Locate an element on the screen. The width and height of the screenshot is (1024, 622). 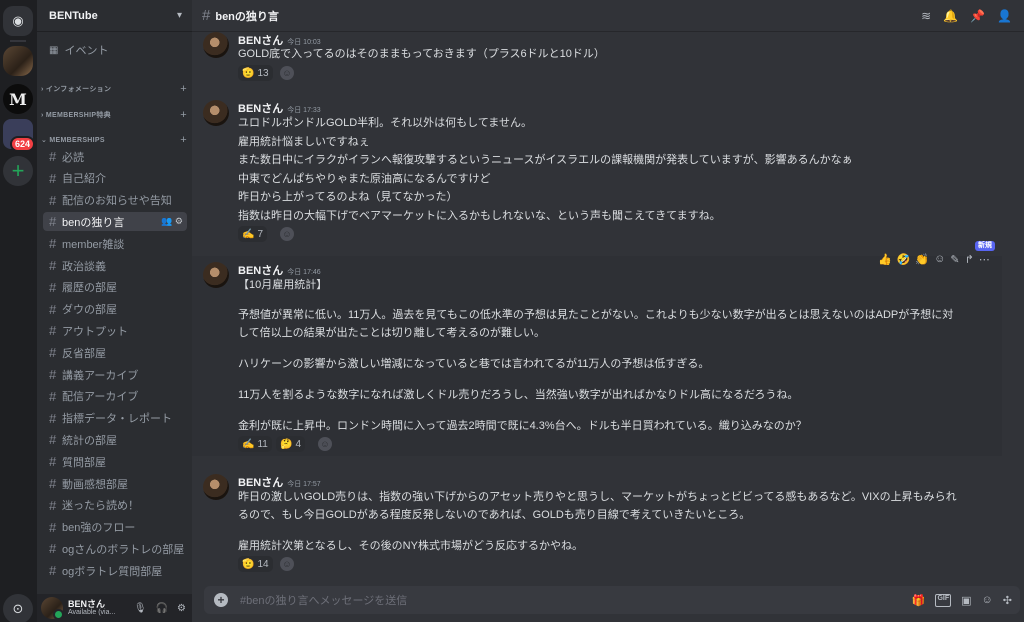
channel-item: # 政治談義 is located at coordinates (115, 265).